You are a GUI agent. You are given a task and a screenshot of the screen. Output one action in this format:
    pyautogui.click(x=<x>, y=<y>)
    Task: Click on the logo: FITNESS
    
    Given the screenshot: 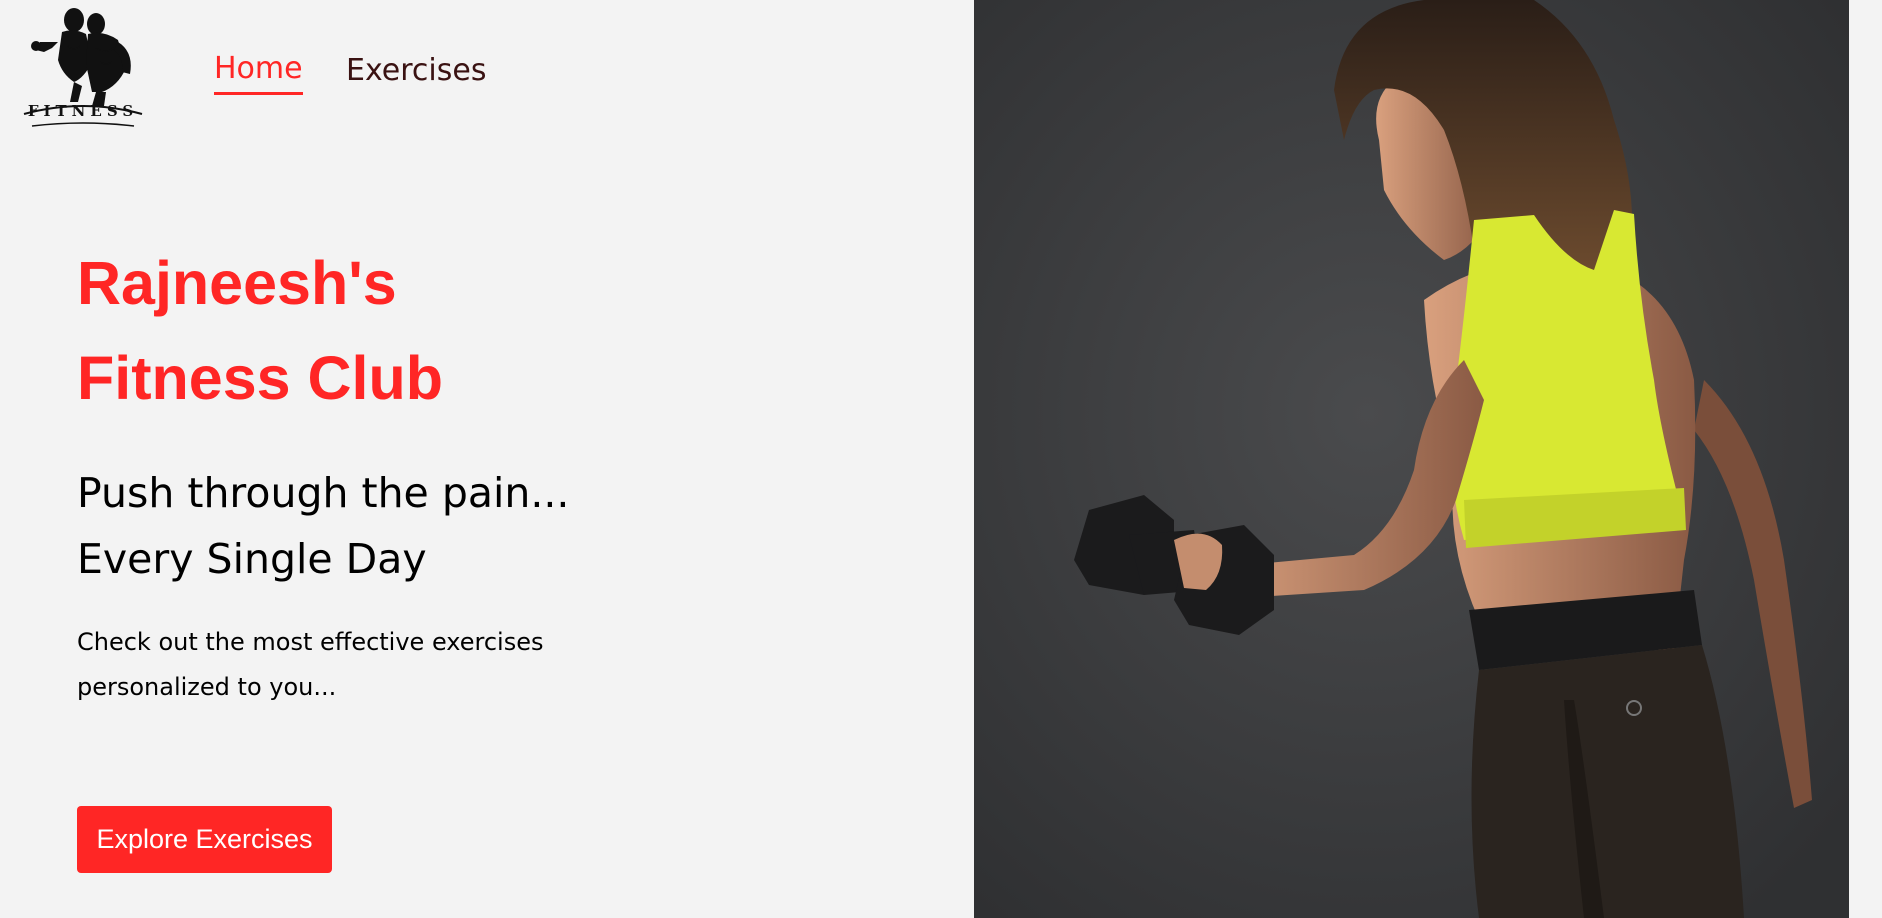 What is the action you would take?
    pyautogui.click(x=83, y=65)
    